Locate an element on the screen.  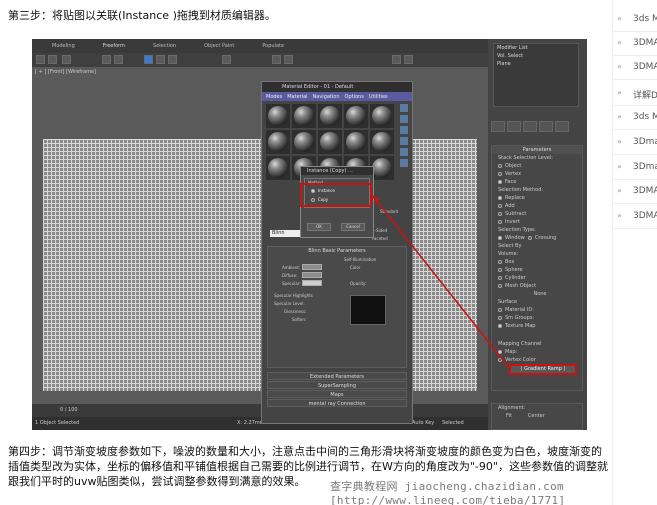
center-button: Center is located at coordinates (536, 416).